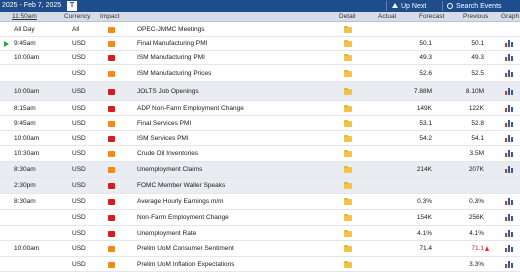 Image resolution: width=520 pixels, height=272 pixels. I want to click on event-title: Prelim UoM Inflation Expectations, so click(186, 265).